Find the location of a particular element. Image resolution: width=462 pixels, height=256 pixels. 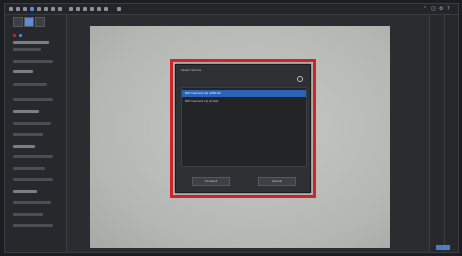

left-panel is located at coordinates (36, 133).